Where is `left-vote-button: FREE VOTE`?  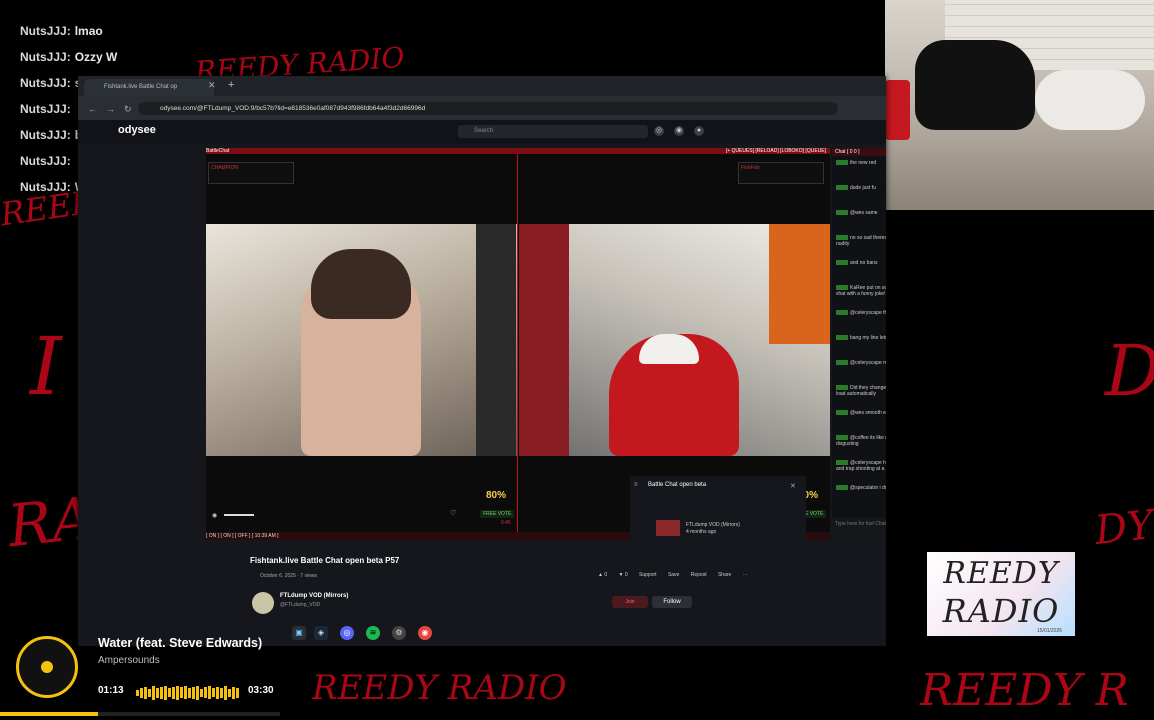
left-vote-button: FREE VOTE is located at coordinates (497, 514).